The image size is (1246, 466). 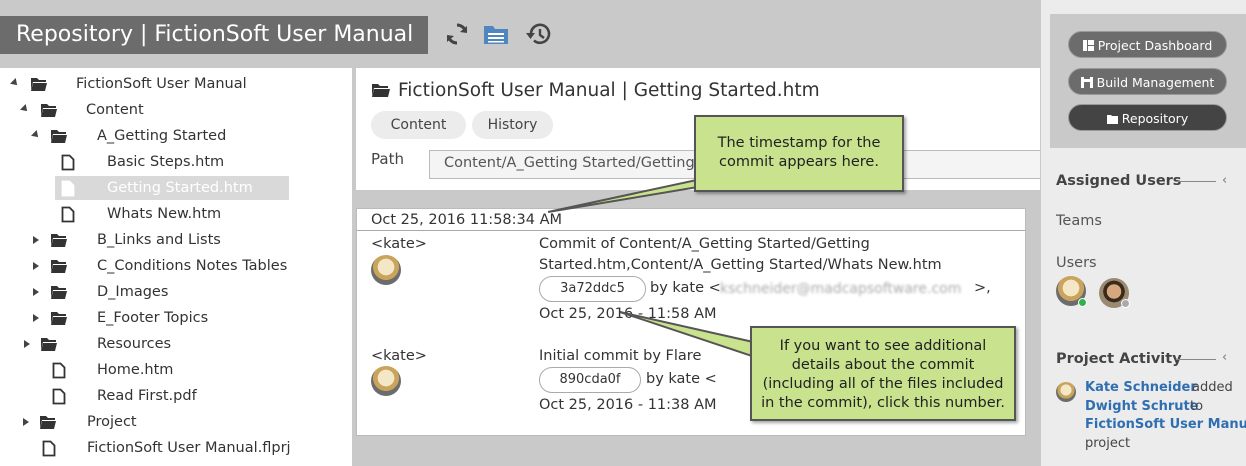 I want to click on commit-date: Oct 25, 2016 - 11:38 AM, so click(x=628, y=405).